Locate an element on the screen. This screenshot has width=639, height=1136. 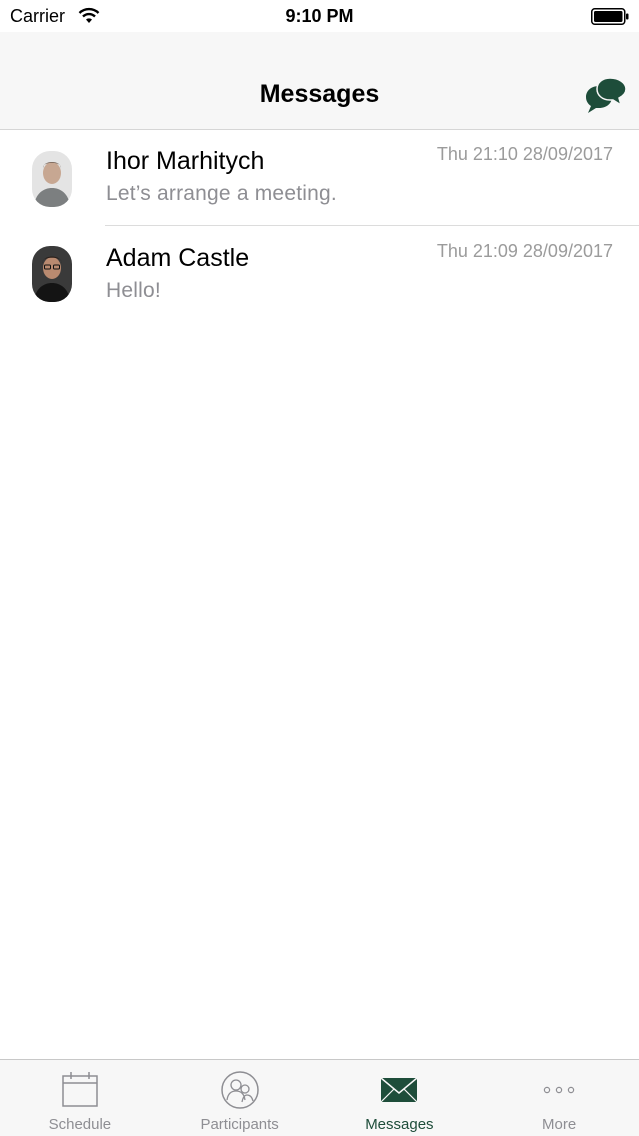
message-timestamp: Thu 21:10 28/09/2017 is located at coordinates (524, 154).